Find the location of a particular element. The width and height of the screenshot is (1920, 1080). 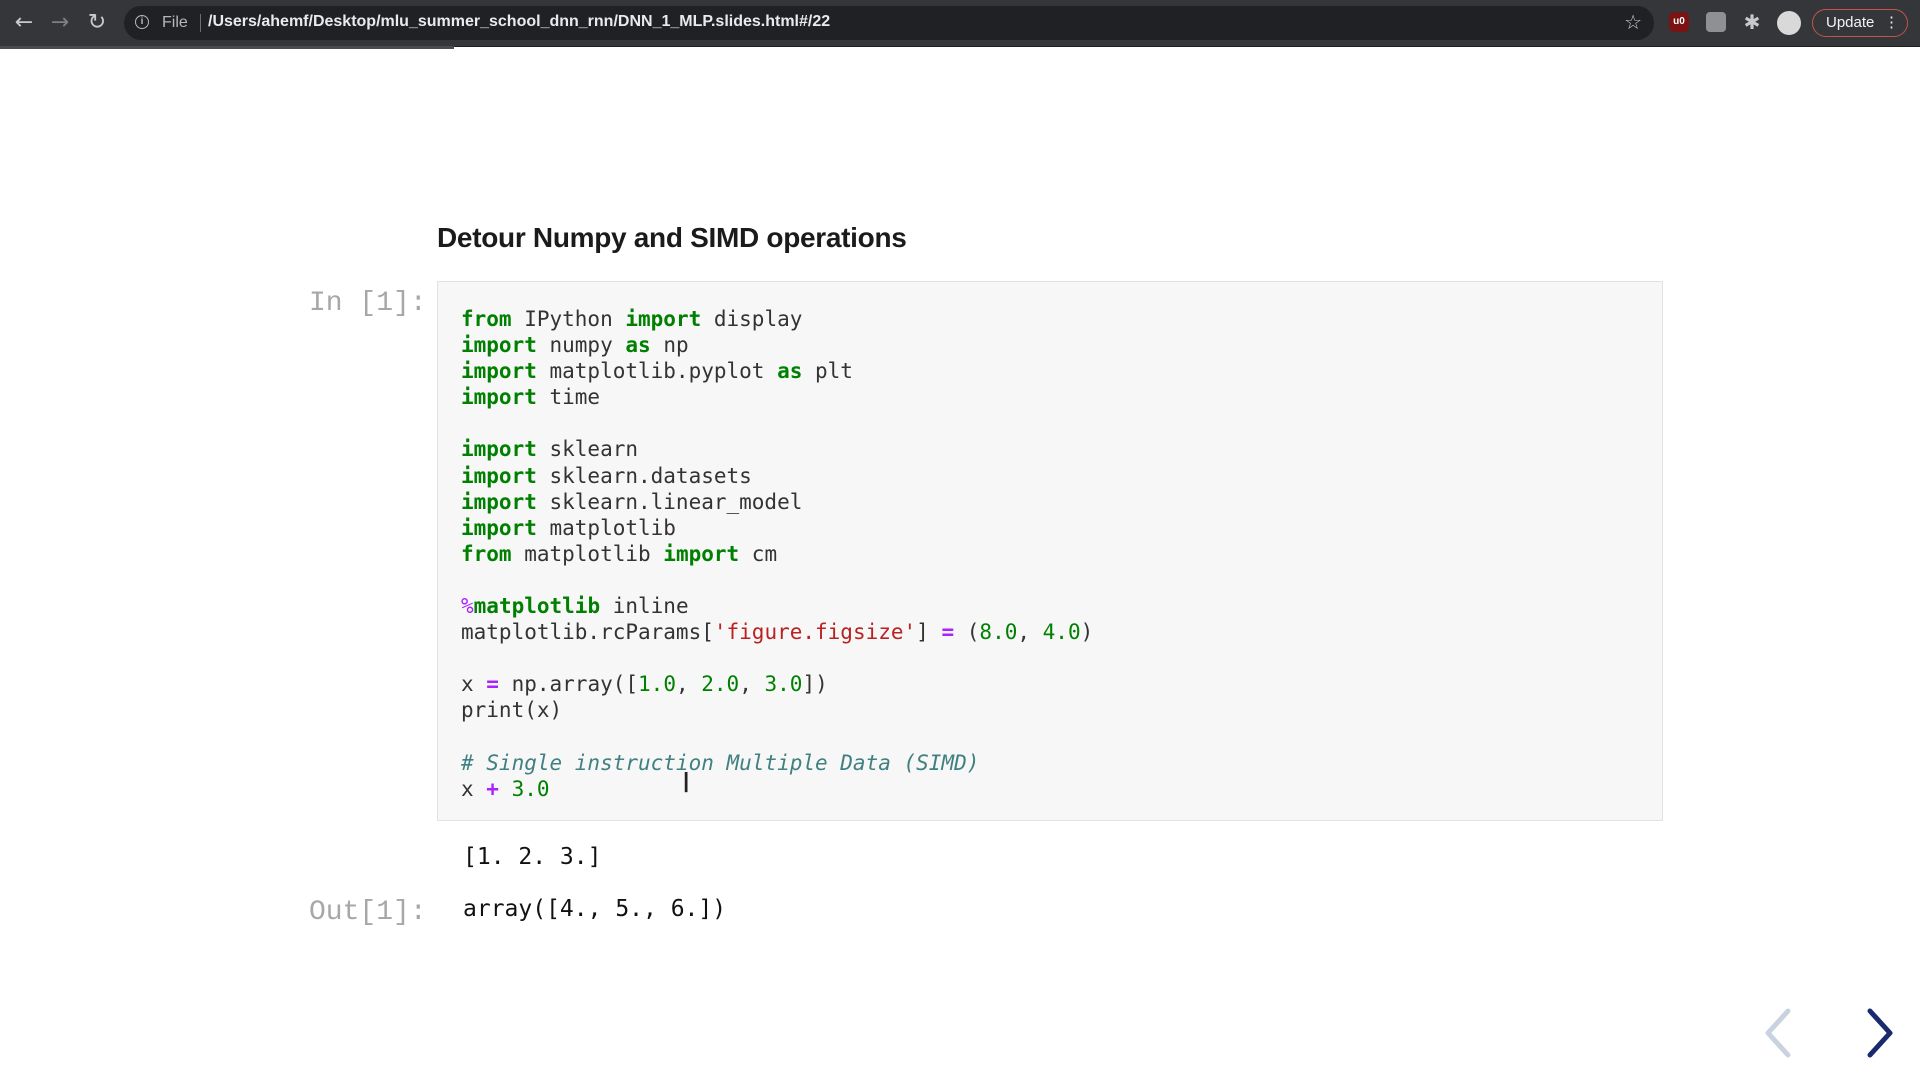

next-slide-arrow-icon is located at coordinates (1880, 1033).